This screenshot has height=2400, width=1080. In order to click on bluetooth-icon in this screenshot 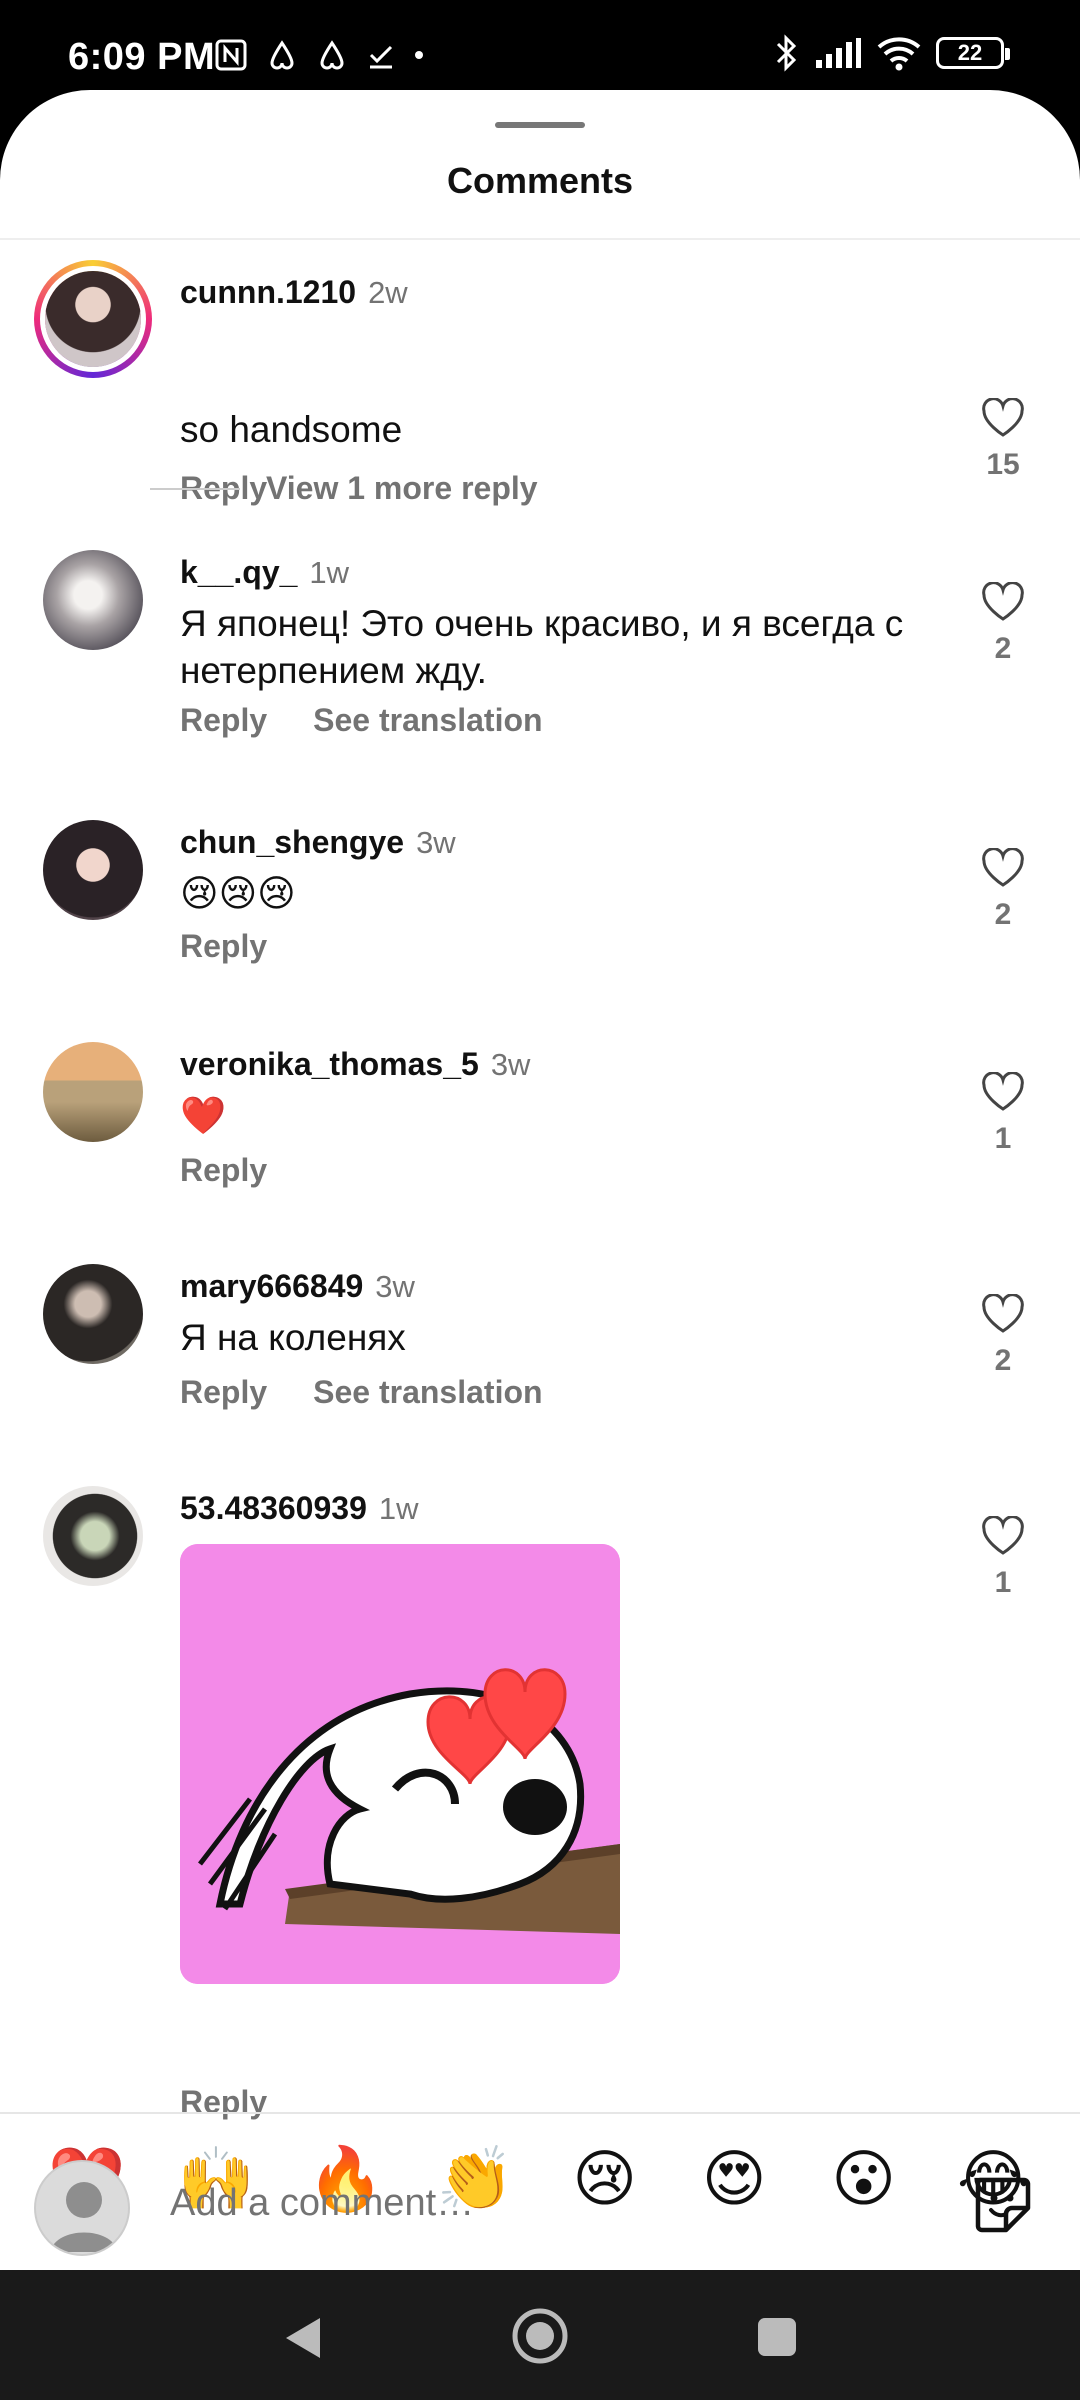, I will do `click(786, 53)`.